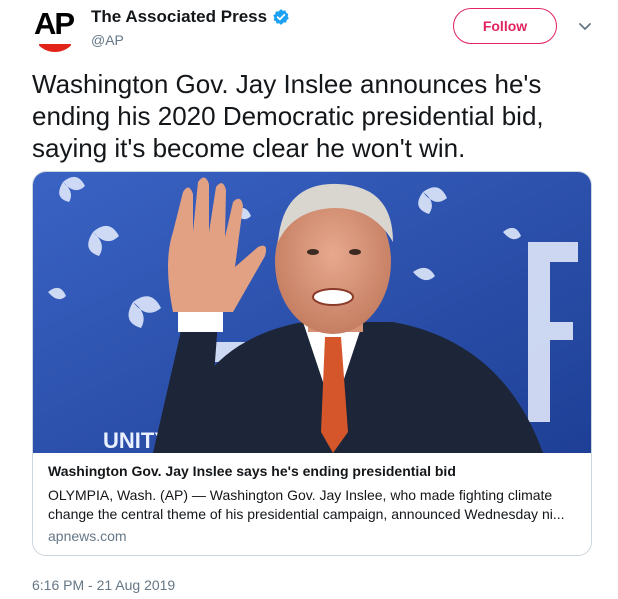 The height and width of the screenshot is (599, 618). Describe the element at coordinates (505, 26) in the screenshot. I see `follow-button: Follow` at that location.